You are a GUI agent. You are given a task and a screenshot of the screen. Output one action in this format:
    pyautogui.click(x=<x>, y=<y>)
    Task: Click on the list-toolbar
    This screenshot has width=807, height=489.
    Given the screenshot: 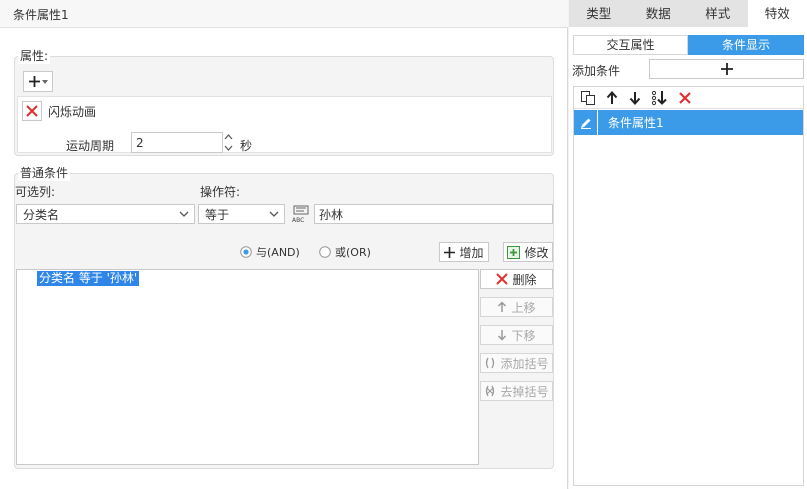 What is the action you would take?
    pyautogui.click(x=688, y=98)
    